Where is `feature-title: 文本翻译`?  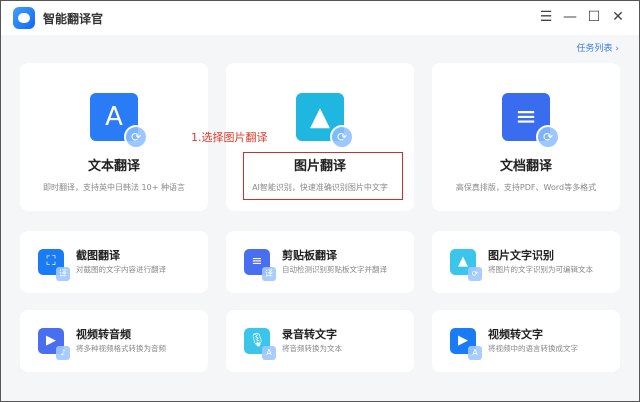 feature-title: 文本翻译 is located at coordinates (113, 166).